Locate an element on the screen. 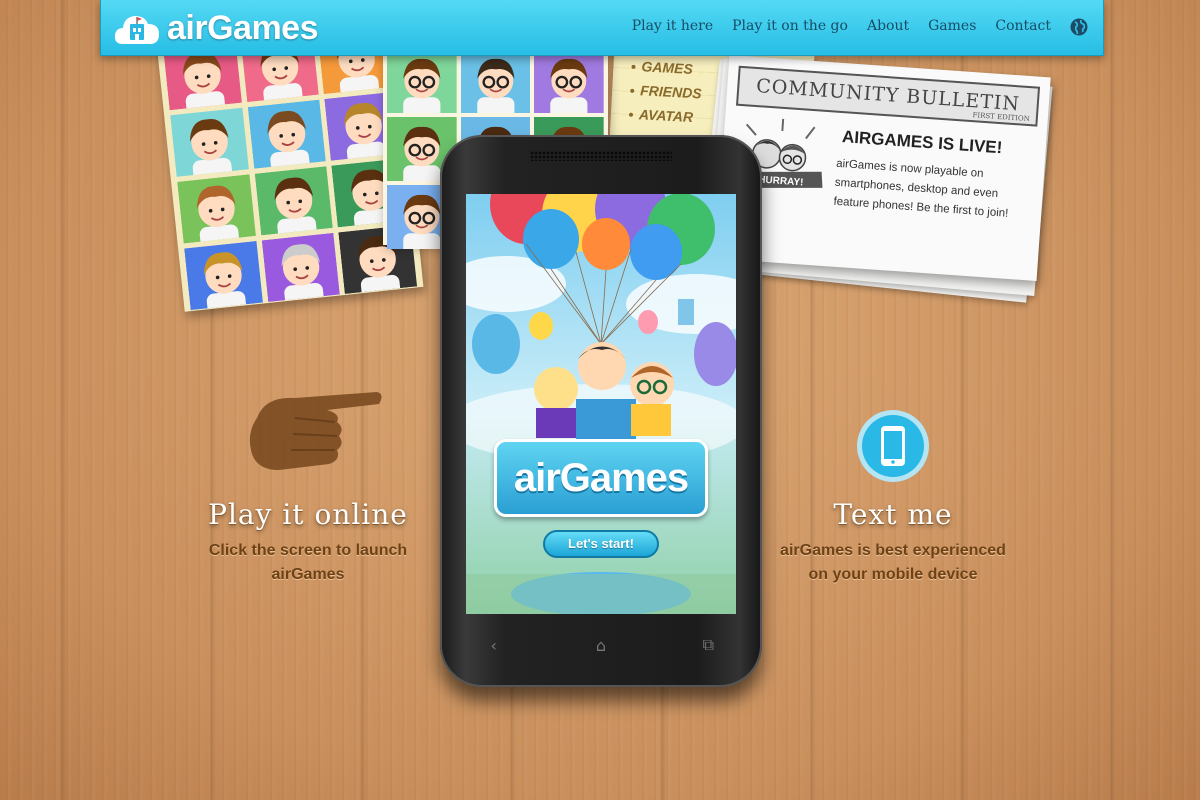  back-icon: ‹ is located at coordinates (494, 645).